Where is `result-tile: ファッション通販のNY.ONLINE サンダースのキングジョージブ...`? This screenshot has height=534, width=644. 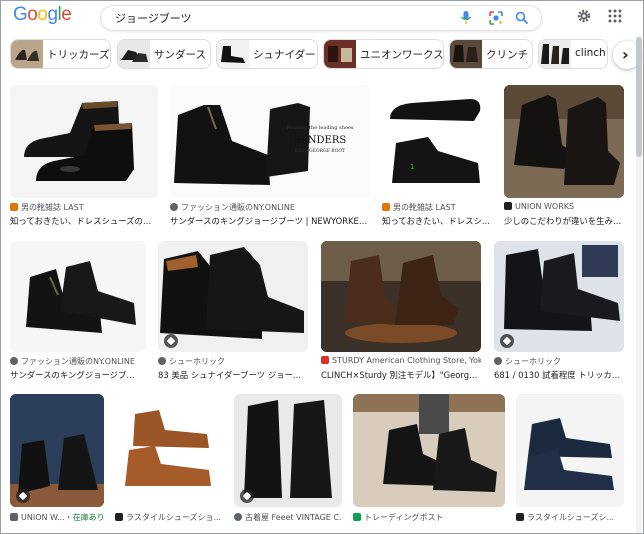 result-tile: ファッション通販のNY.ONLINE サンダースのキングジョージブ... is located at coordinates (79, 313).